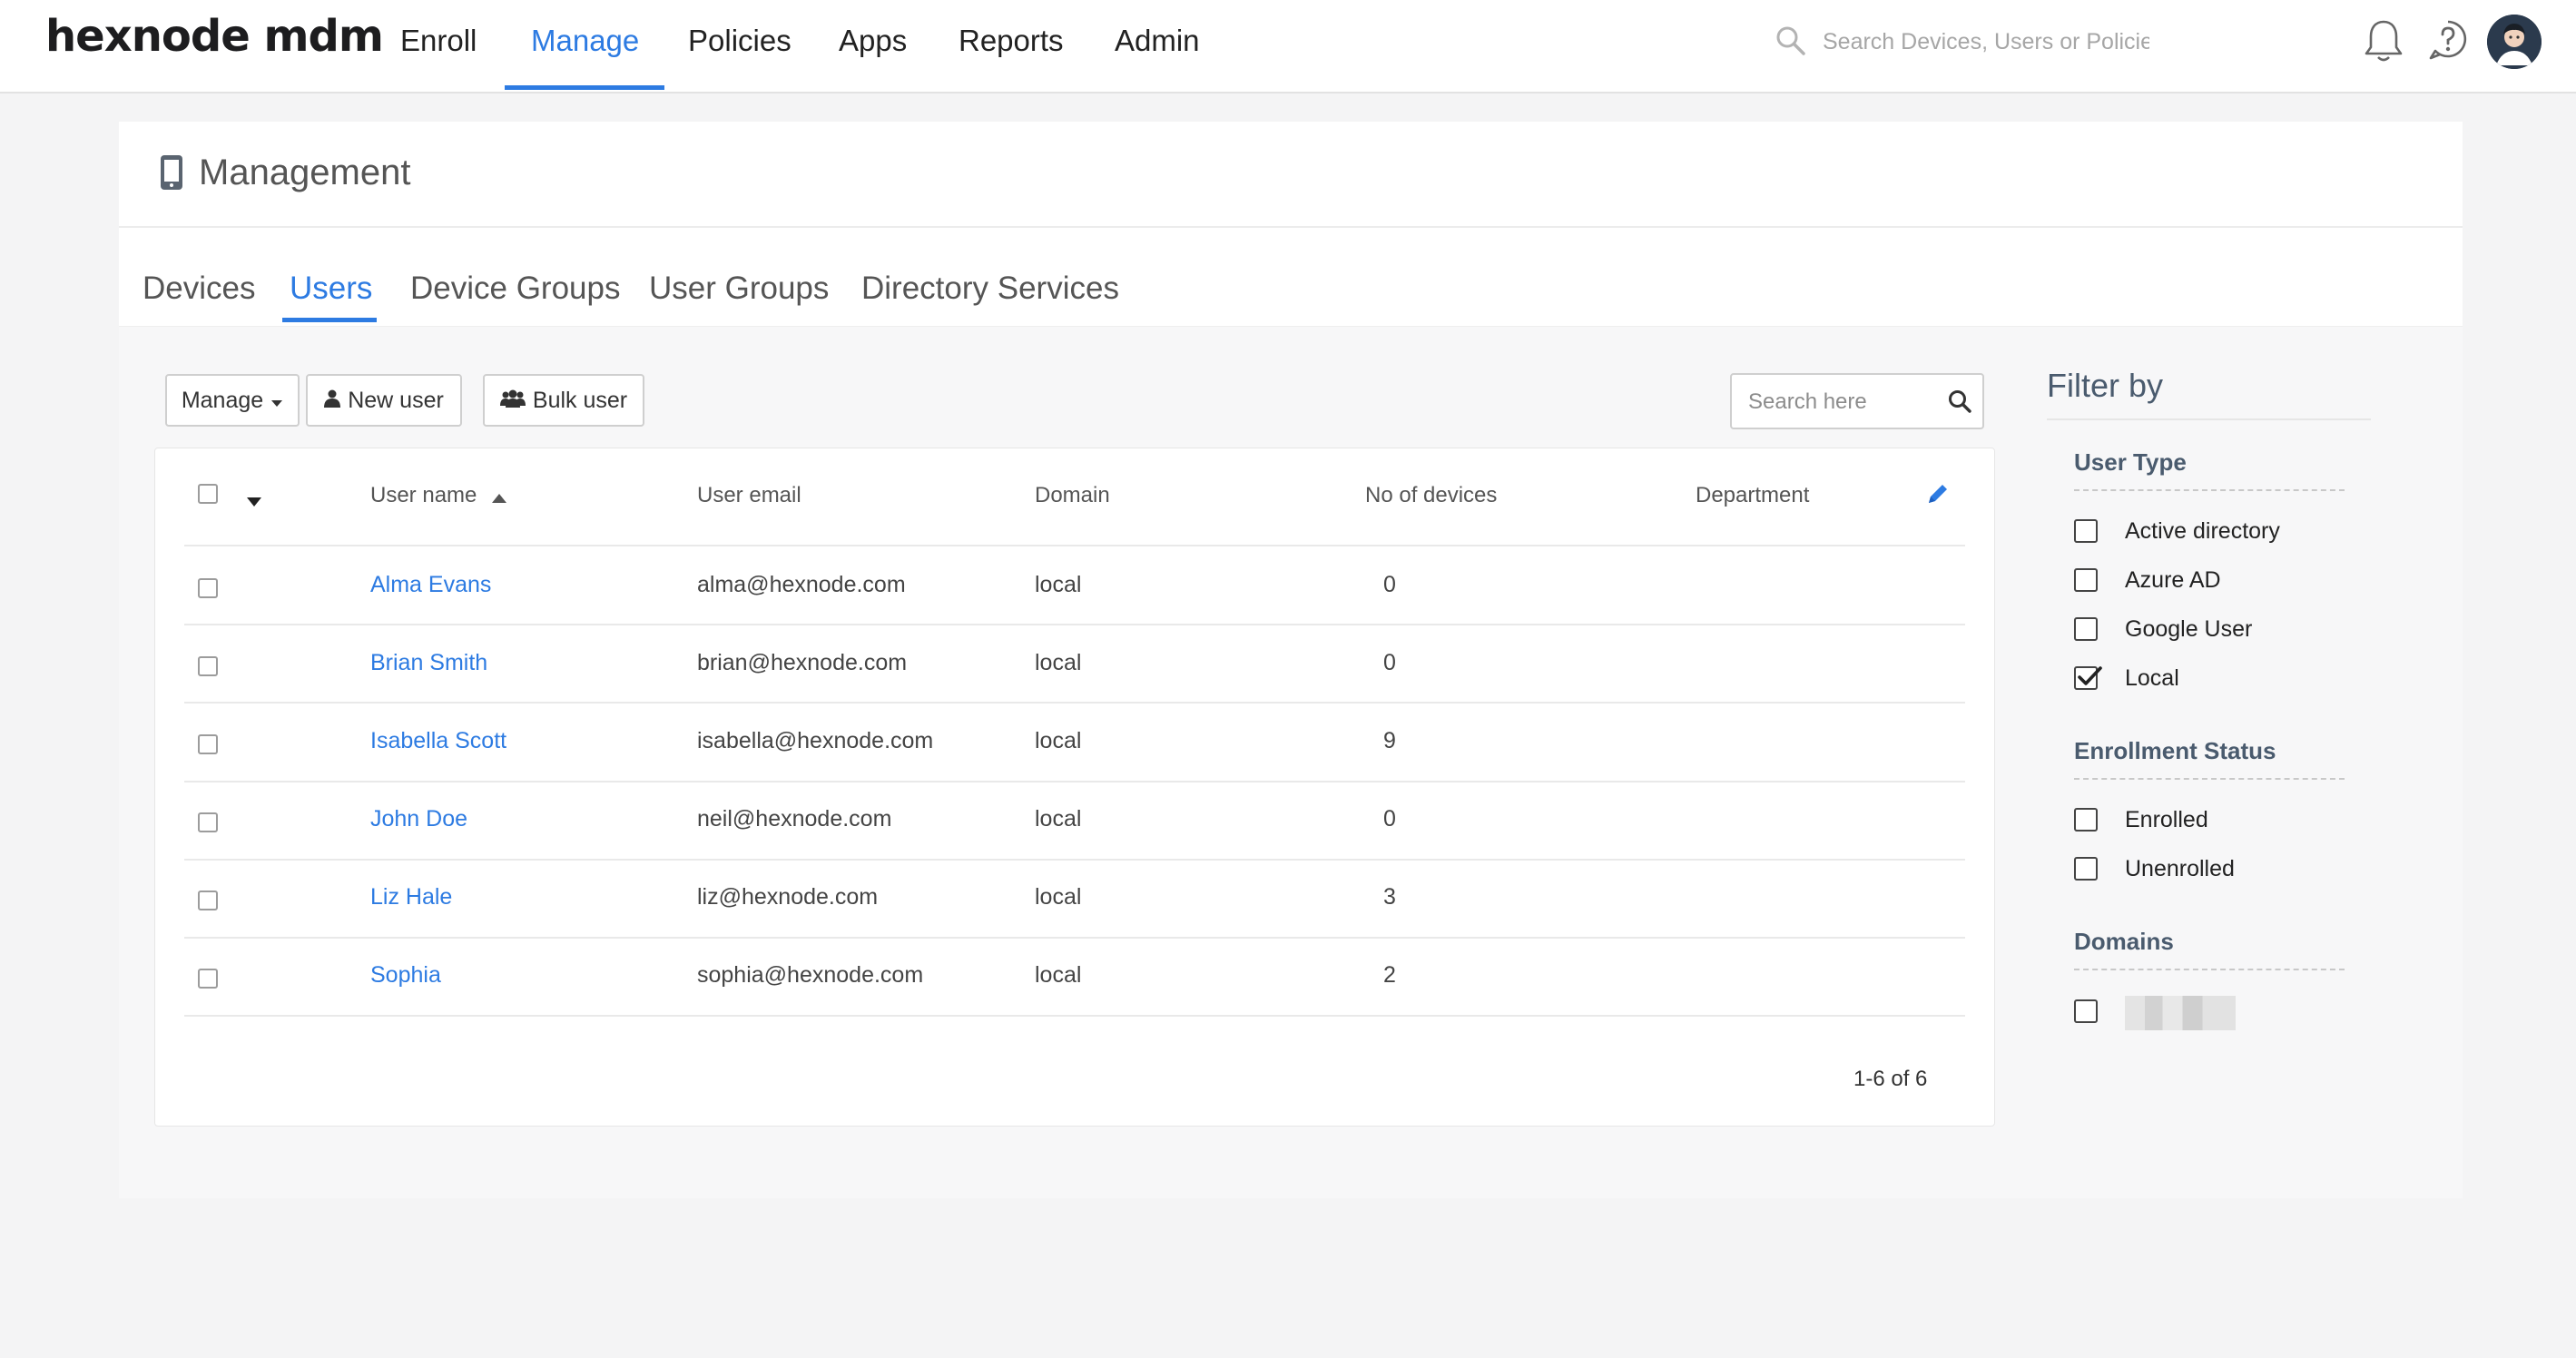  Describe the element at coordinates (2086, 869) in the screenshot. I see `filter-checkbox-unenrolled` at that location.